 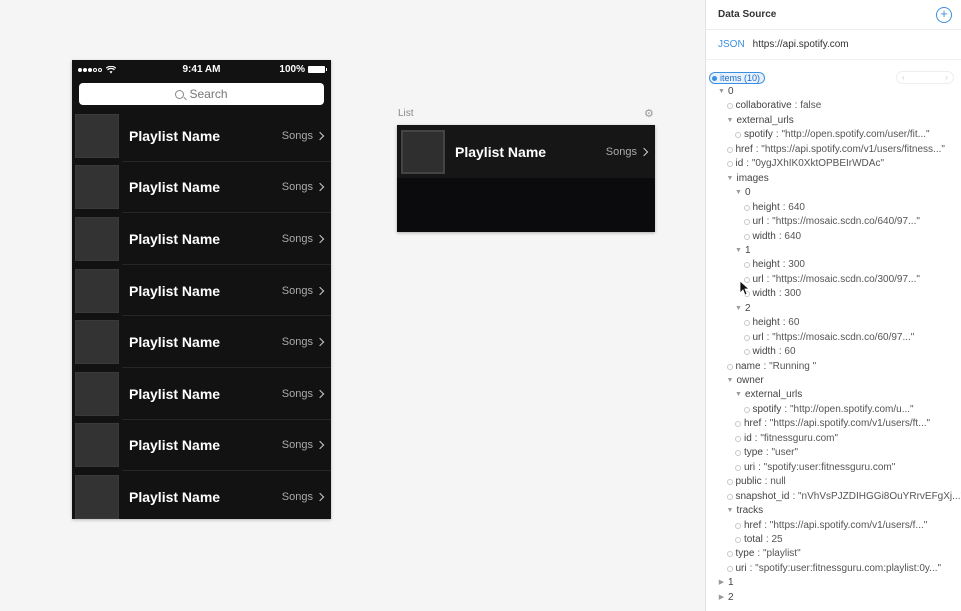 I want to click on tree-node: name: "Running ", so click(x=771, y=367).